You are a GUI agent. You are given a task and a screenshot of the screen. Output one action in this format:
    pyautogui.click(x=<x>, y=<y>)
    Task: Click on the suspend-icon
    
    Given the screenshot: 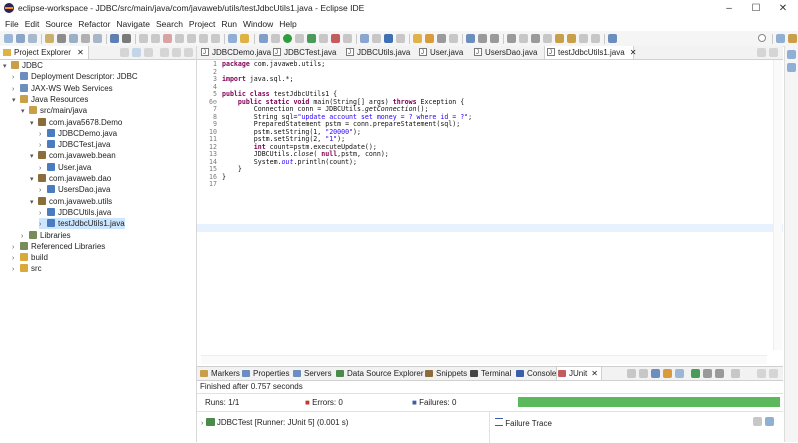 What is the action you would take?
    pyautogui.click(x=155, y=38)
    